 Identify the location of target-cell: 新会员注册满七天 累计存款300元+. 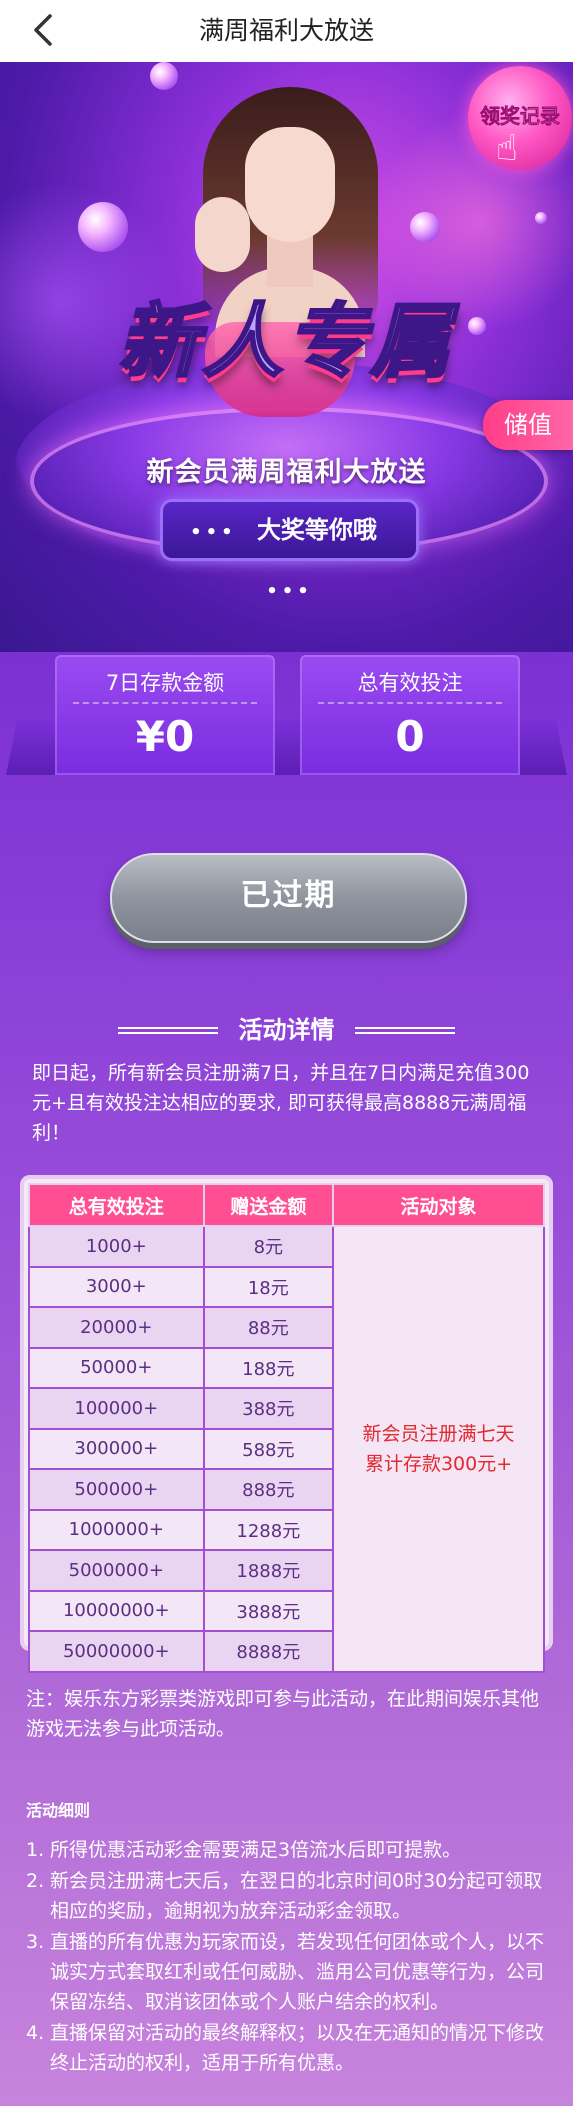
(438, 1449).